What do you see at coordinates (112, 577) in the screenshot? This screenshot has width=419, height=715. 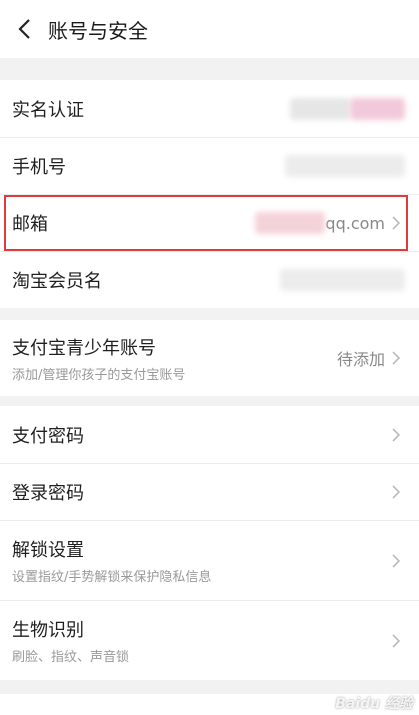 I see `unlock-settings-subtitle: 设置指纹/手势解锁来保护隐私信息` at bounding box center [112, 577].